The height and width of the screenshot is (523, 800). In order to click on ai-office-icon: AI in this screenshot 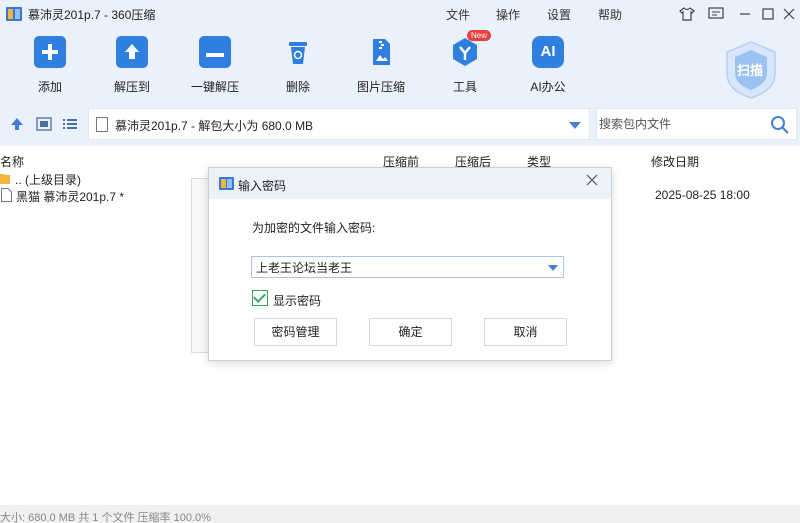, I will do `click(548, 52)`.